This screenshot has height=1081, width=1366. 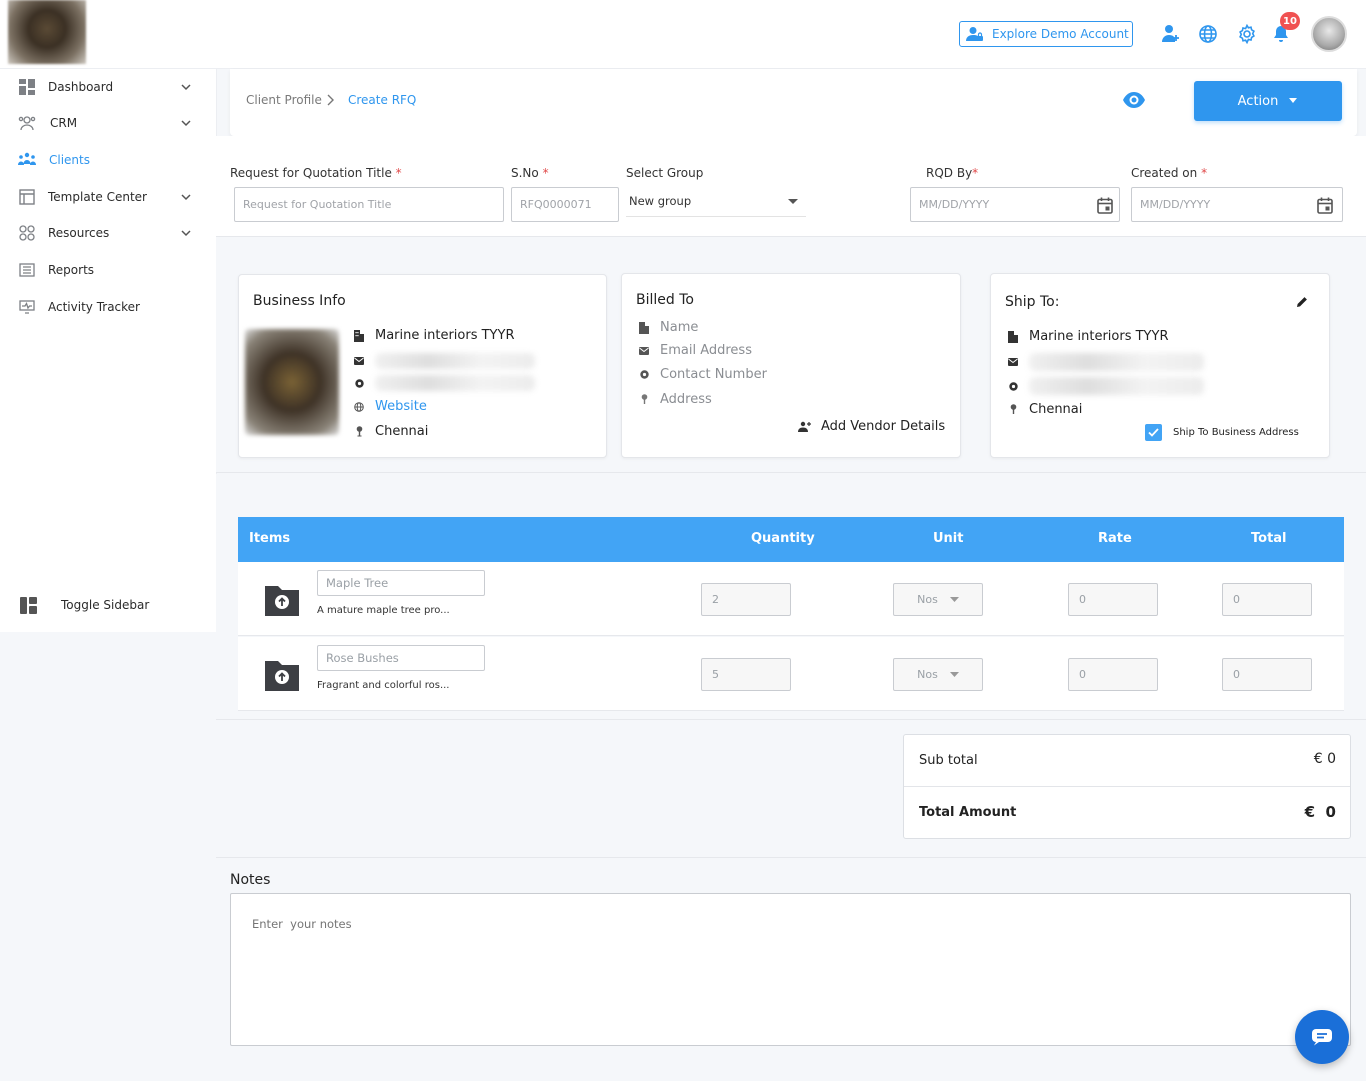 I want to click on ship-to-business-checkbox: Ship To Business Address, so click(x=1222, y=432).